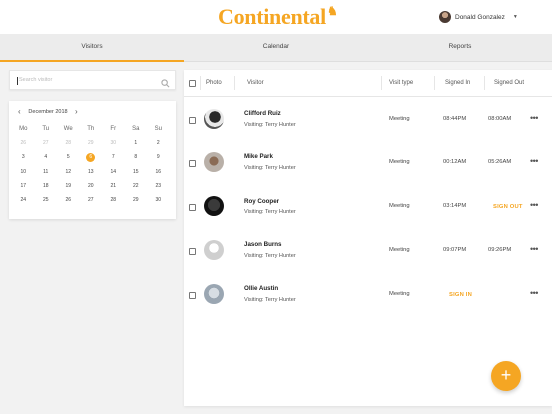  I want to click on calendar-day: 23, so click(158, 186).